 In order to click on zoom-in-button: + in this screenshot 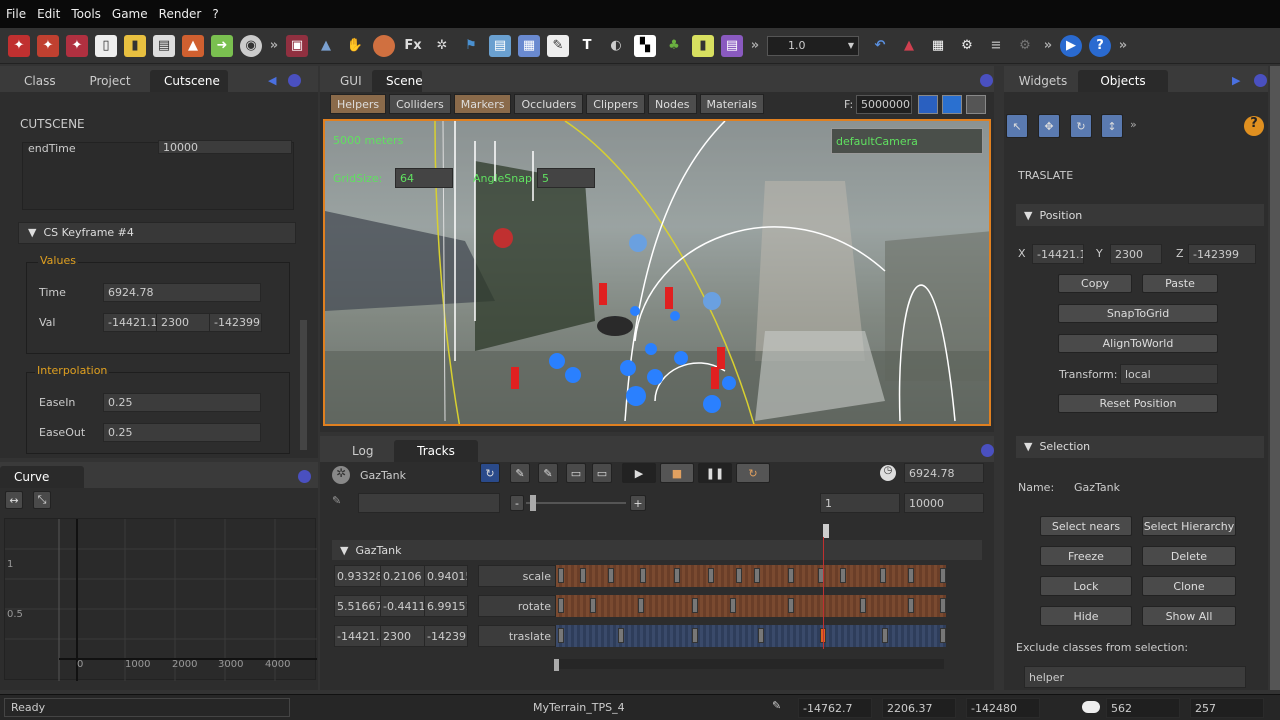, I will do `click(638, 503)`.